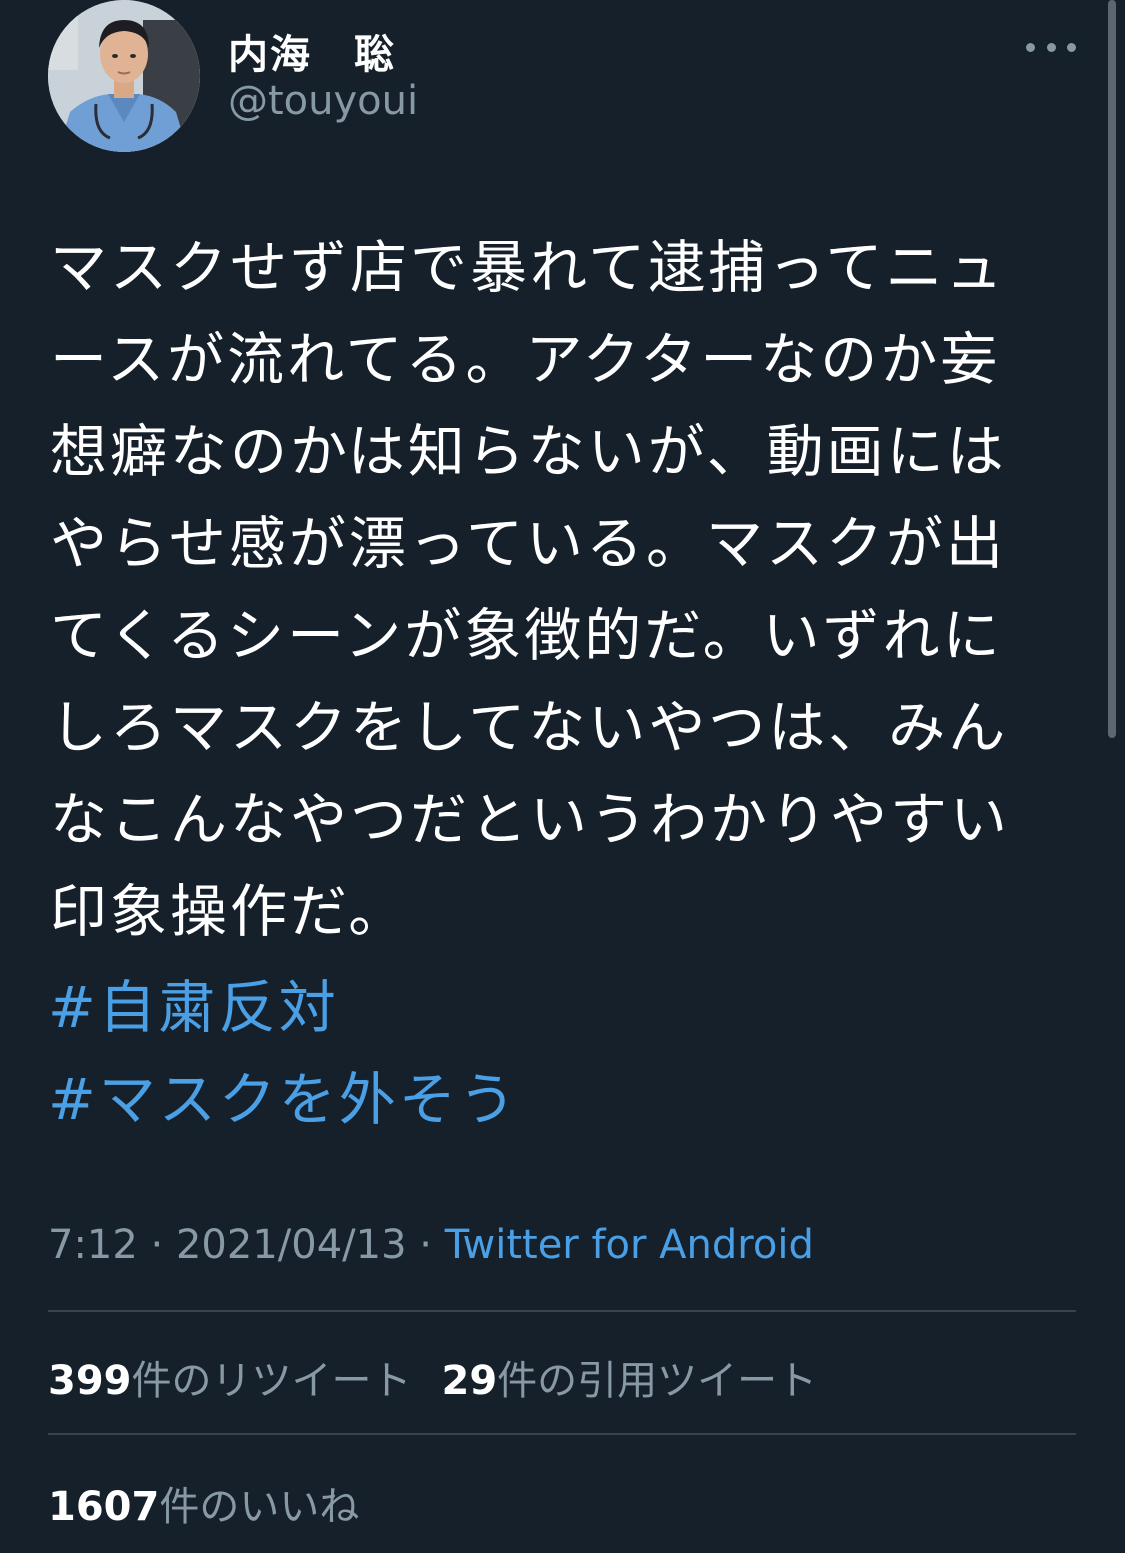 This screenshot has width=1125, height=1553. I want to click on avatar, so click(124, 76).